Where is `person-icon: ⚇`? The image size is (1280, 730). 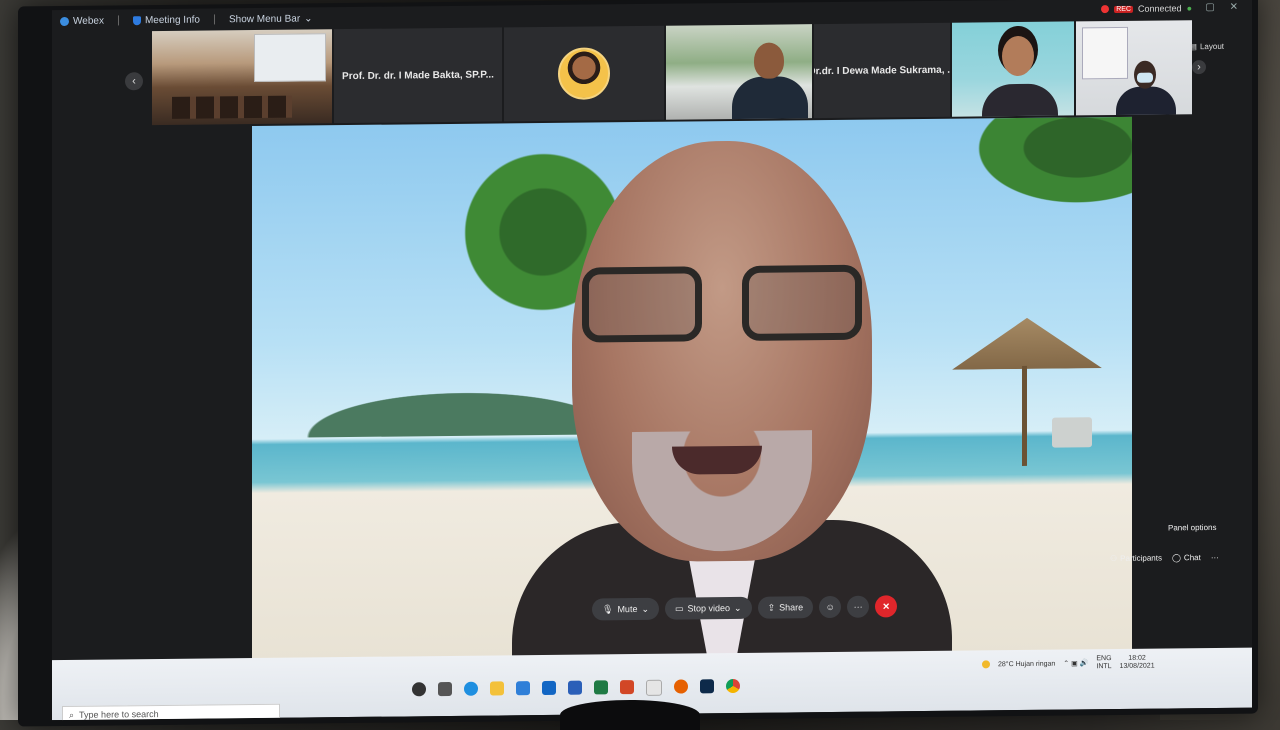 person-icon: ⚇ is located at coordinates (1114, 558).